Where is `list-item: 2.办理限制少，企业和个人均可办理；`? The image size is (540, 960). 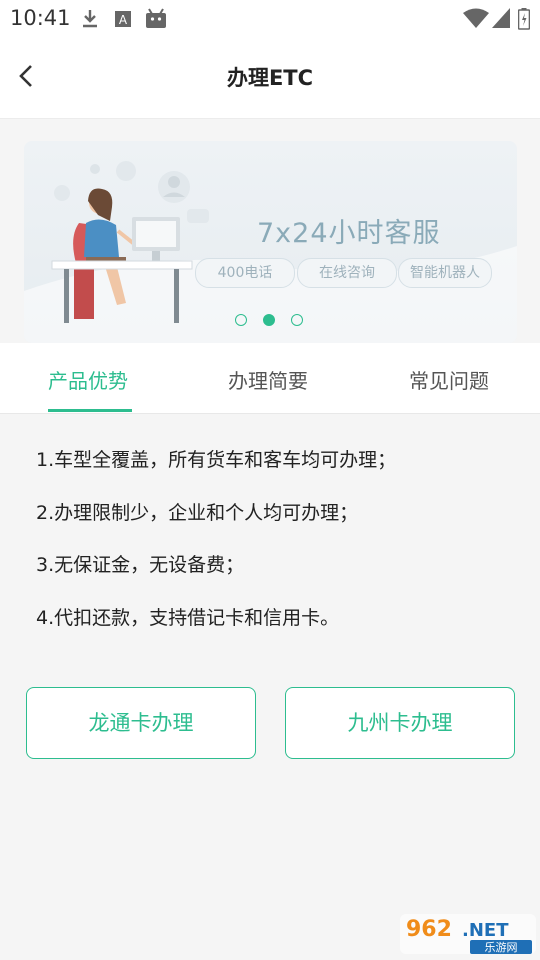 list-item: 2.办理限制少，企业和个人均可办理； is located at coordinates (197, 512).